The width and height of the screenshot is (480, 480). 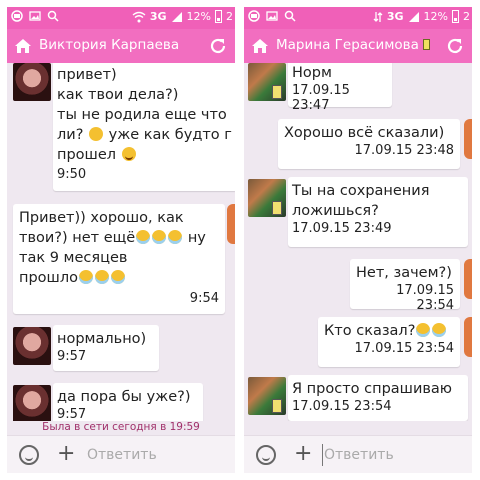 I want to click on message-text: Ты на сохранения ложишься?, so click(x=361, y=201).